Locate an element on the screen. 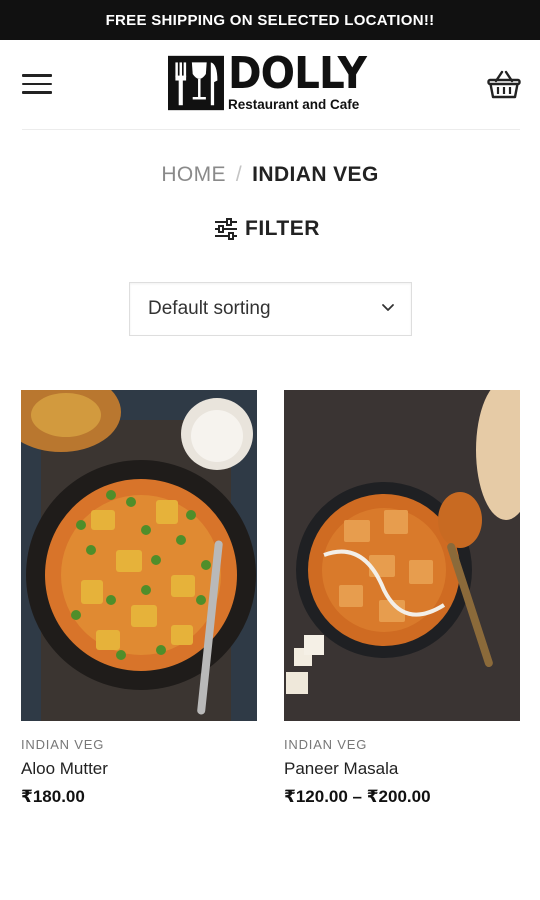 This screenshot has height=900, width=540. product-price: ₹180.00 is located at coordinates (53, 796).